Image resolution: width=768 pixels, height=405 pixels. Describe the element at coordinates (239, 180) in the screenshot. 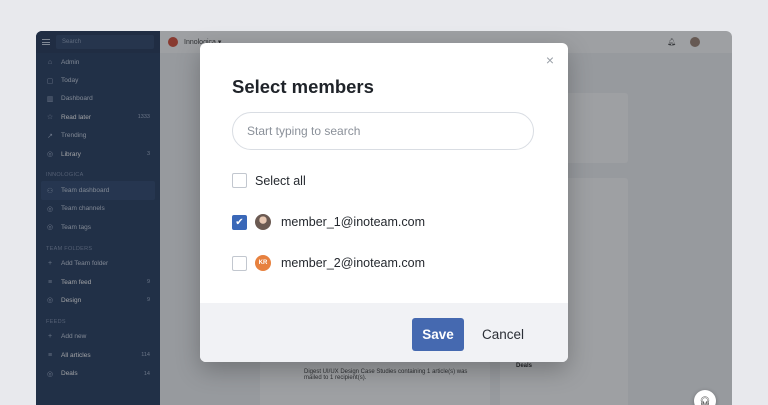

I see `select-all-checkbox` at that location.